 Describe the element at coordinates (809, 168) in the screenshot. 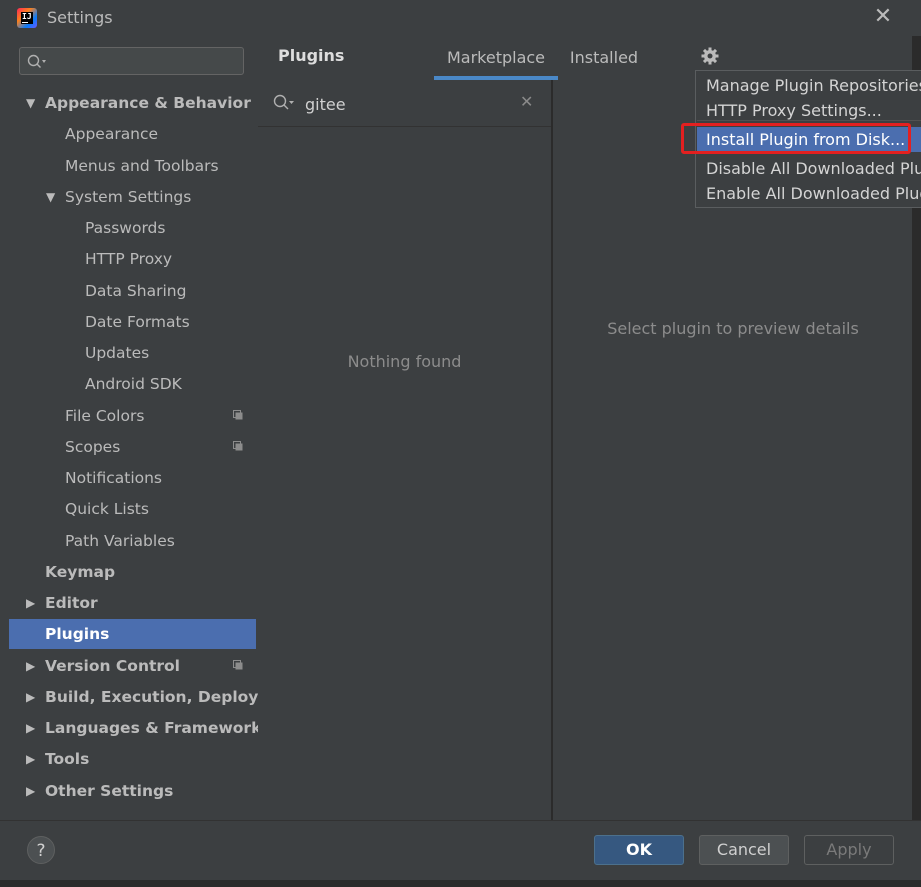

I see `menu-item-disable-downloaded: Disable All Downloaded Plugins` at that location.